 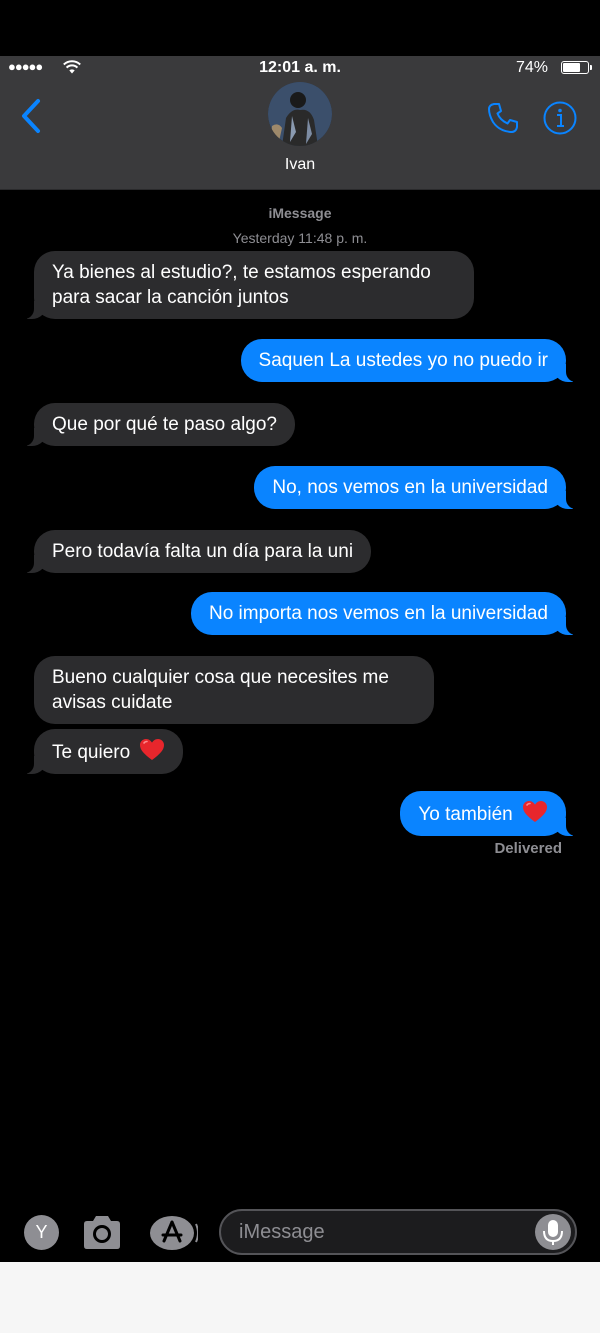 I want to click on message-bubble-incoming: Que por qué te paso algo?, so click(x=158, y=424).